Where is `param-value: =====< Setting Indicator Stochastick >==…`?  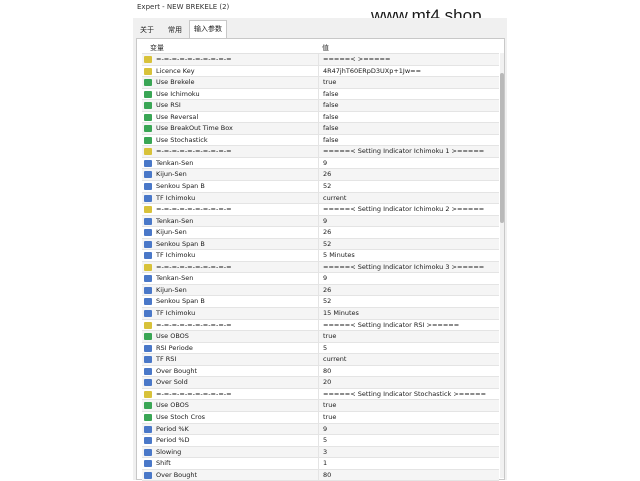 param-value: =====< Setting Indicator Stochastick >==… is located at coordinates (410, 394).